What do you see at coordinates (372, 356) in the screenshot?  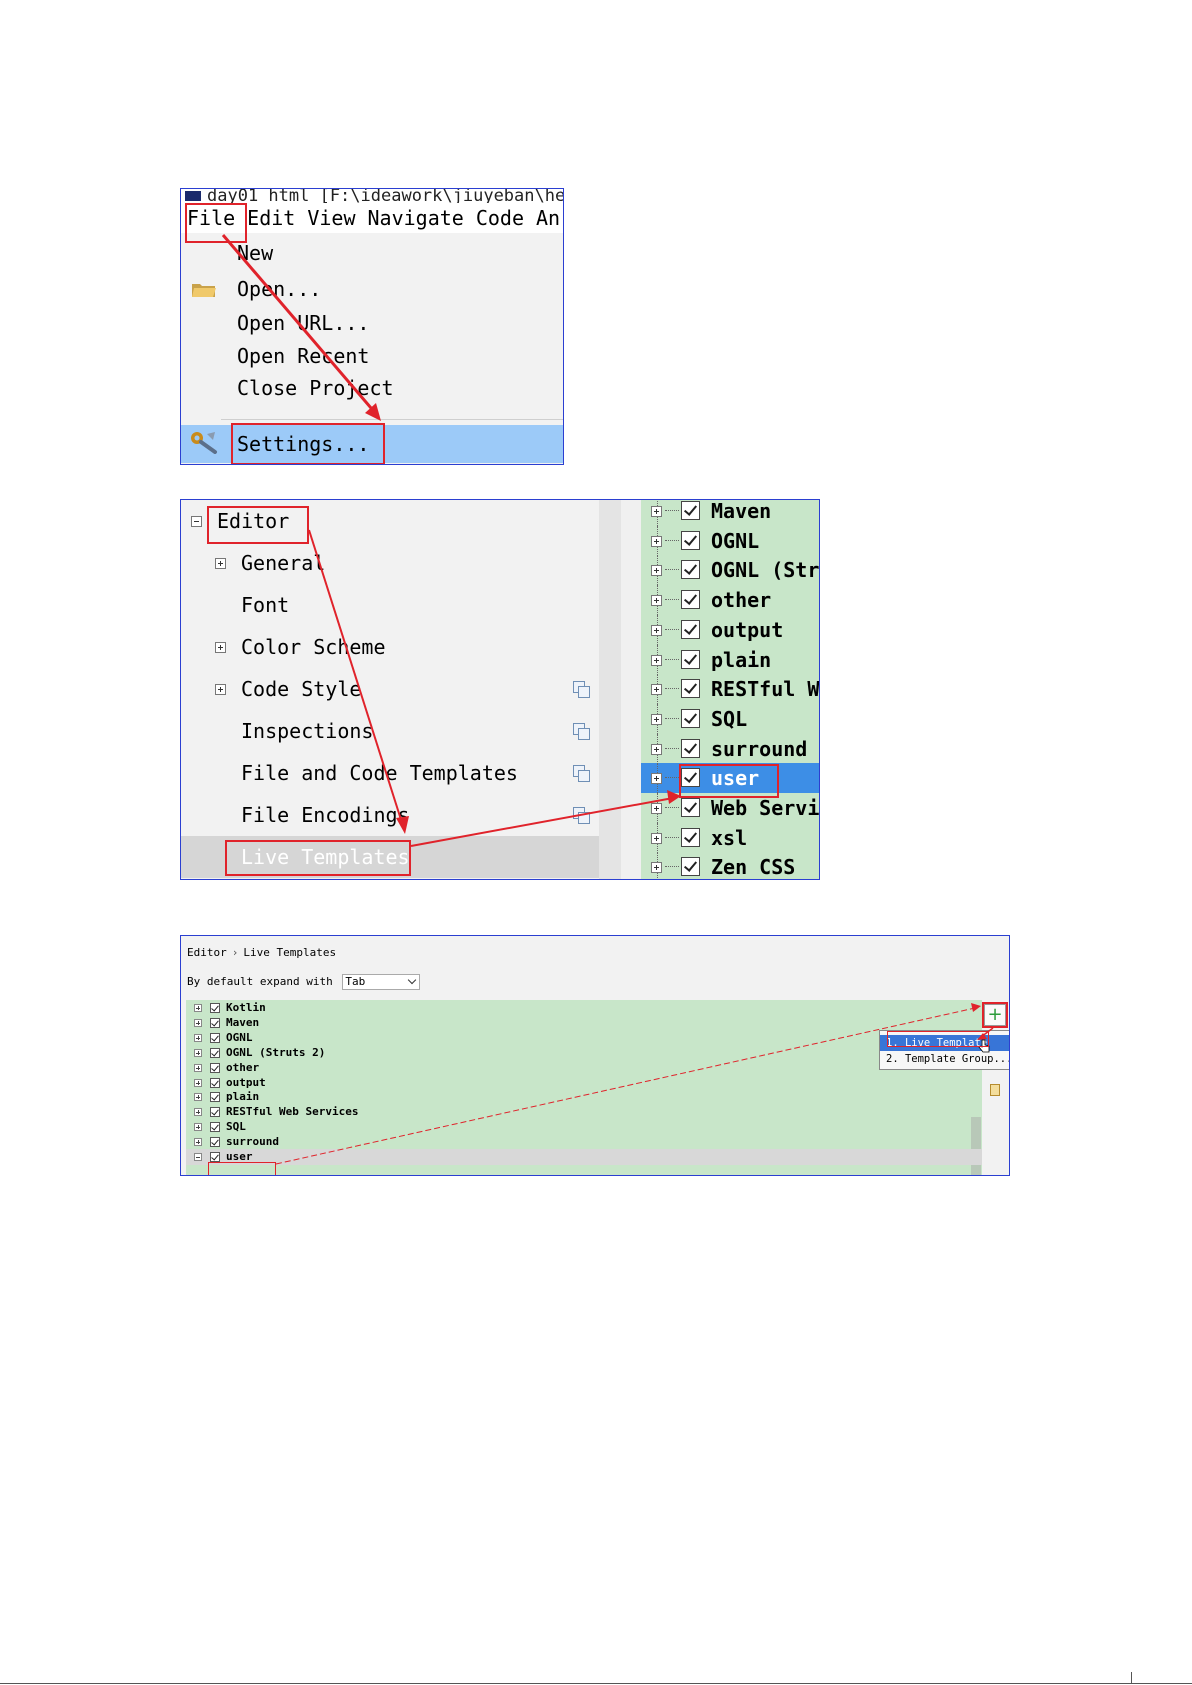 I see `menu-item-open-recent: Open Recent` at bounding box center [372, 356].